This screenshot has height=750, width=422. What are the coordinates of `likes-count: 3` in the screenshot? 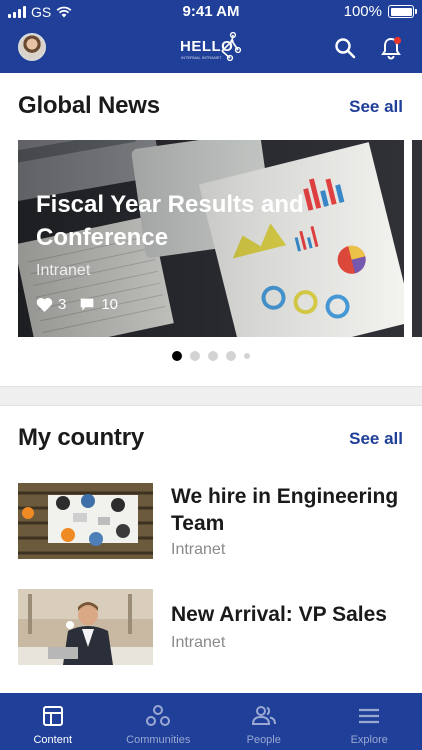 It's located at (62, 304).